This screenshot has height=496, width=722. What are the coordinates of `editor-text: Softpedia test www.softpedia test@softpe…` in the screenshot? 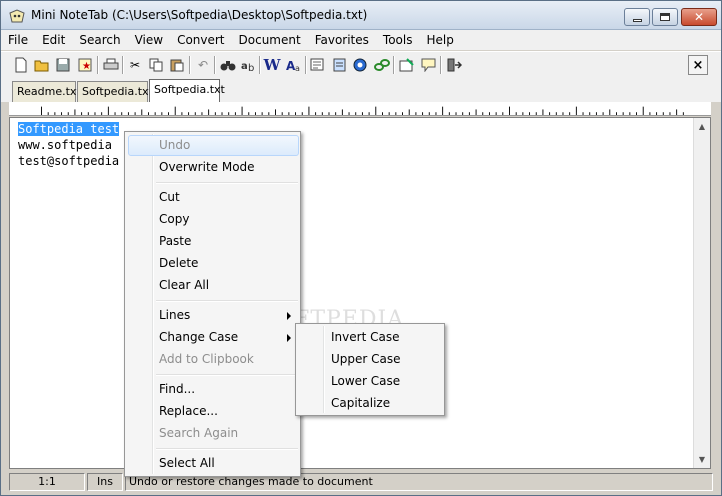 It's located at (69, 145).